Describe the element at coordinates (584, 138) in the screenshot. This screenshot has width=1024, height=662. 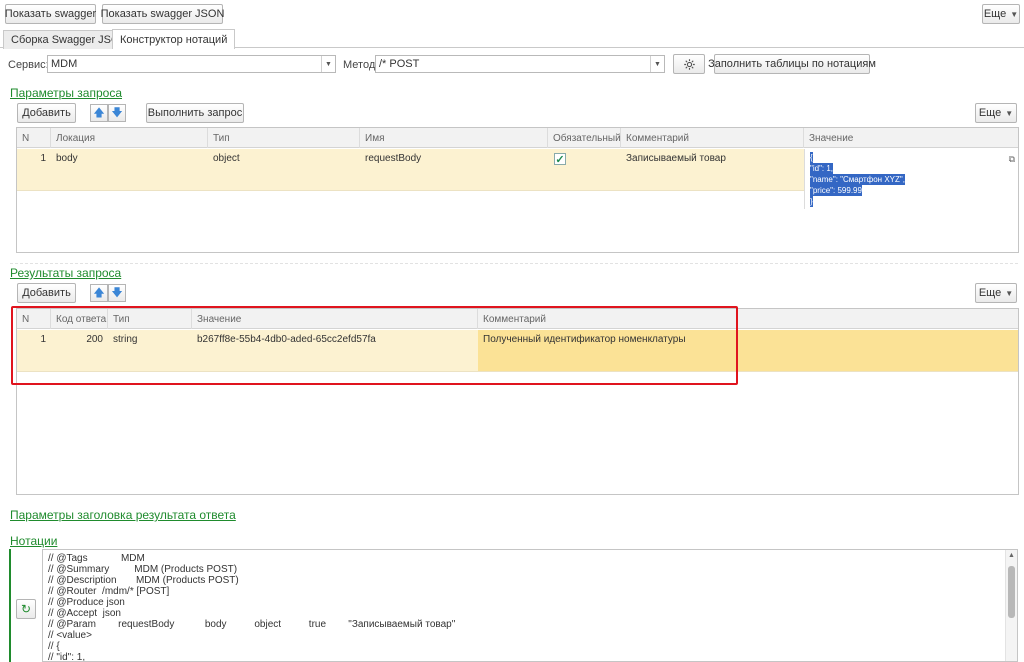
I see `column-header: Обязательный` at that location.